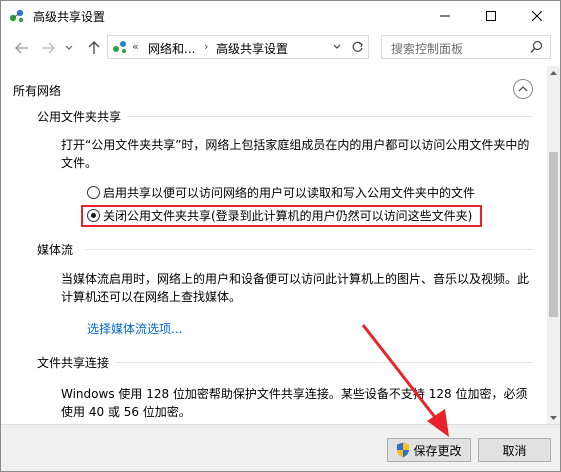  Describe the element at coordinates (93, 192) in the screenshot. I see `radio-button` at that location.